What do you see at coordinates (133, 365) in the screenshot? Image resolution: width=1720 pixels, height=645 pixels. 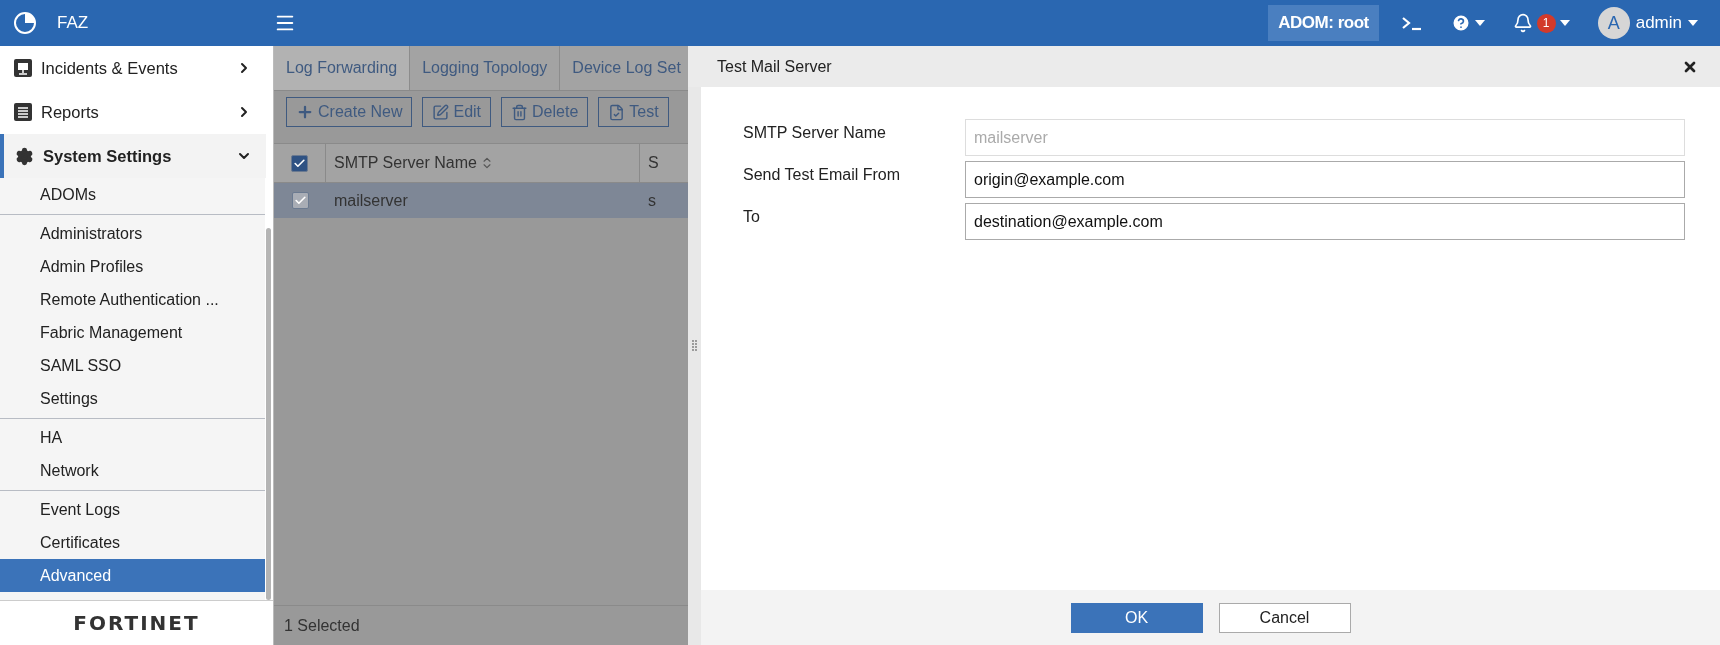 I see `sidebar-subitem: SAML SSO` at bounding box center [133, 365].